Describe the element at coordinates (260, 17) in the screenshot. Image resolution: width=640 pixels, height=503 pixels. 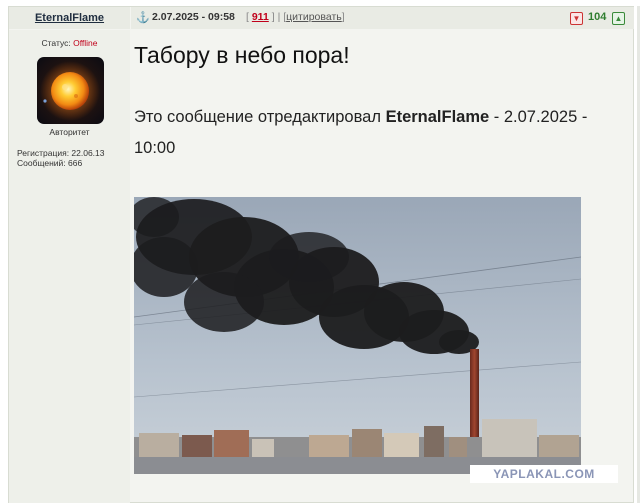
I see `reply-count-link: 911` at that location.